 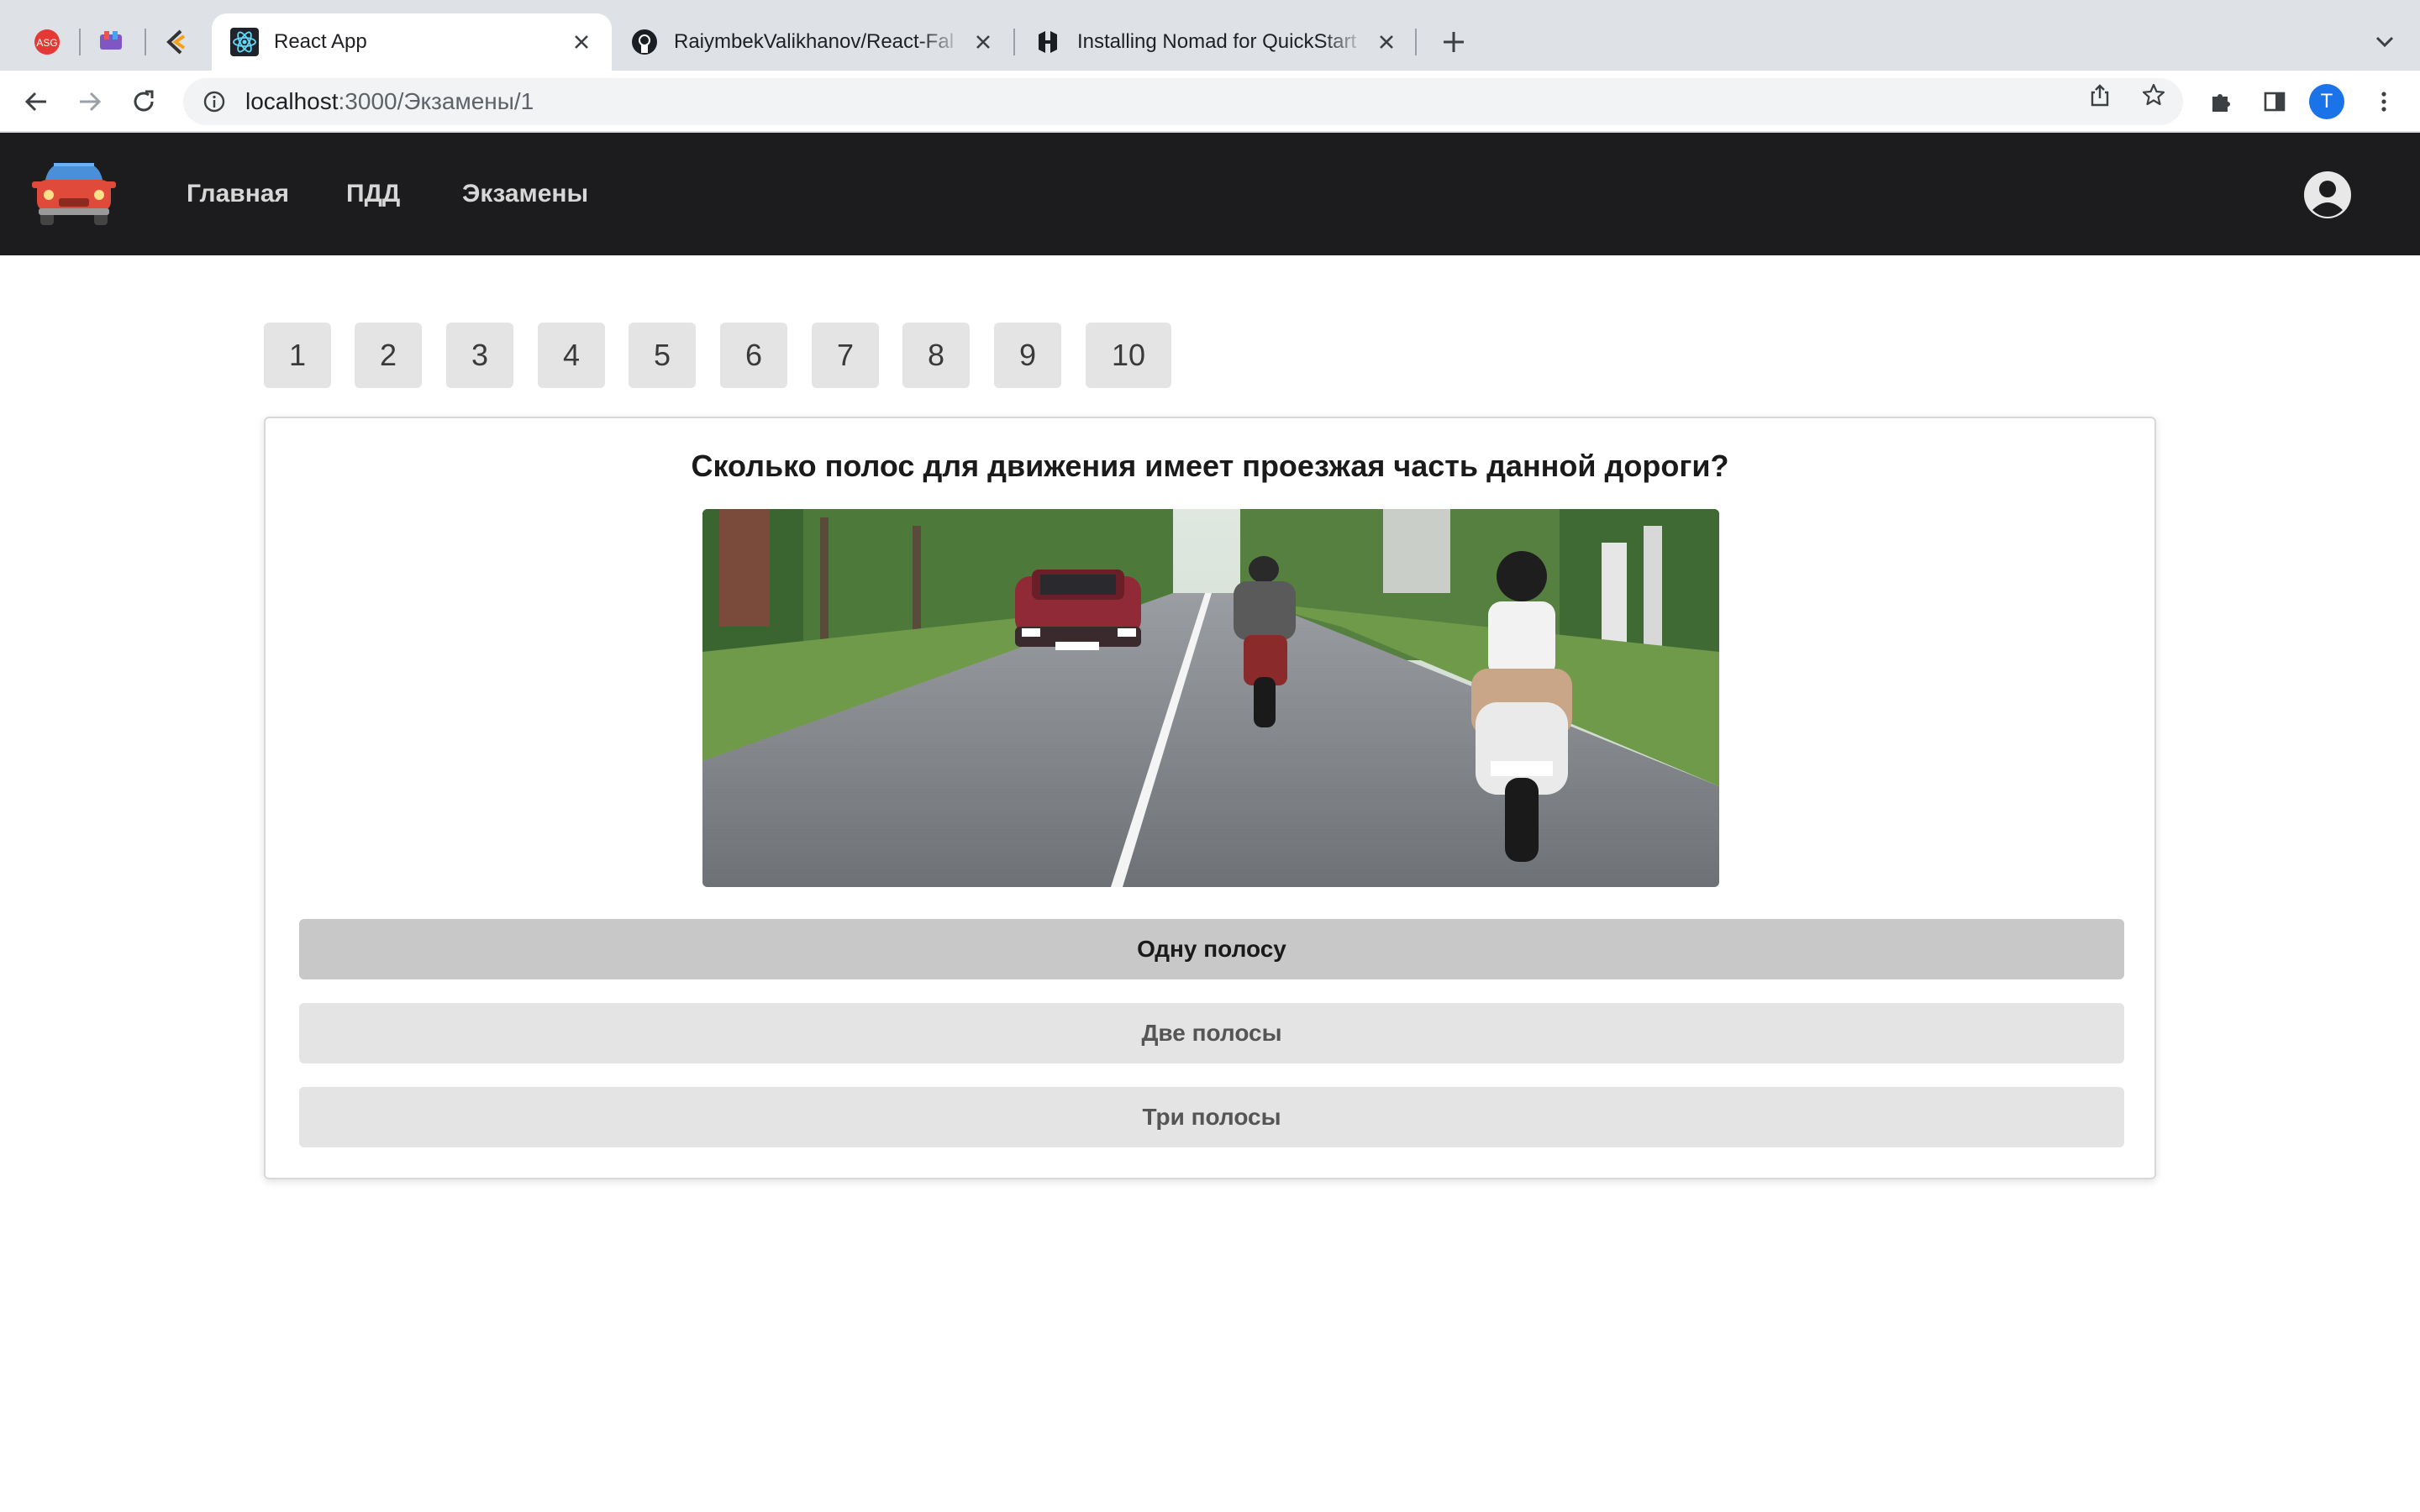 I want to click on nav-link-exams: Экзамены, so click(x=525, y=194).